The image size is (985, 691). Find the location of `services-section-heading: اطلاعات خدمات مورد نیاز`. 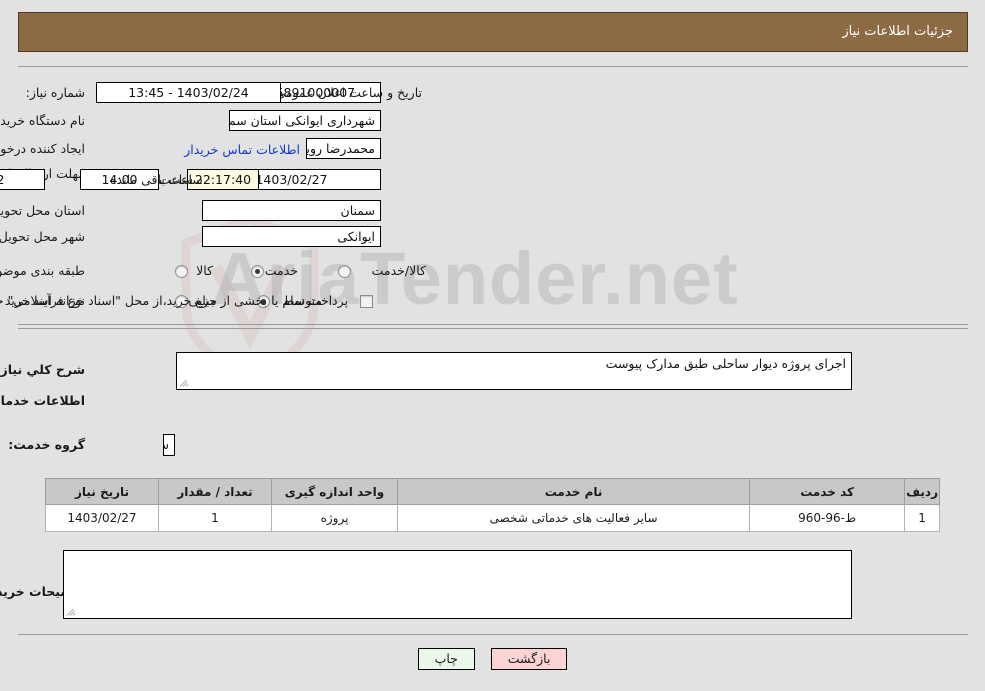

services-section-heading: اطلاعات خدمات مورد نیاز is located at coordinates (42, 400).